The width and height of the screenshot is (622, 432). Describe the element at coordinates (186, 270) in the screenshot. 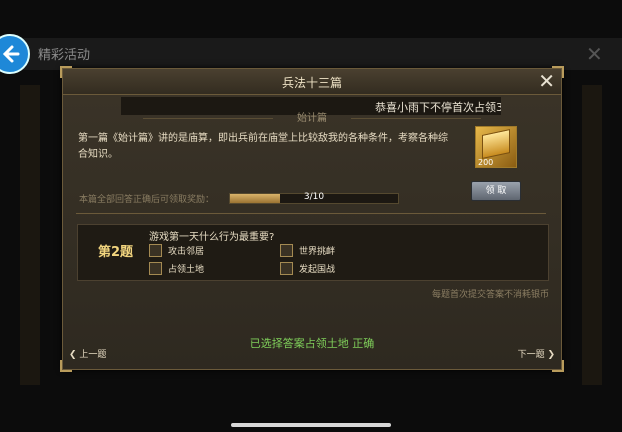

I see `option-label: 占领土地` at that location.